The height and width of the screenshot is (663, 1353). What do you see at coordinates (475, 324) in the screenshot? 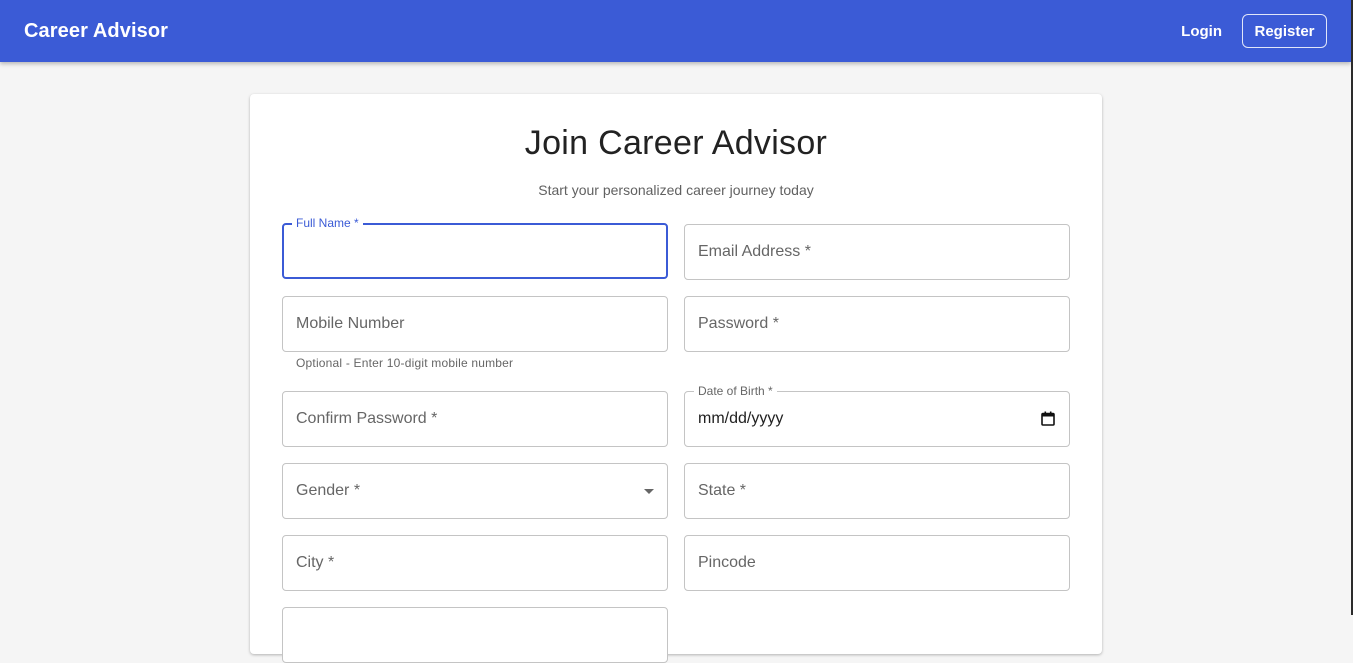
I see `mobile-field: Mobile Number` at bounding box center [475, 324].